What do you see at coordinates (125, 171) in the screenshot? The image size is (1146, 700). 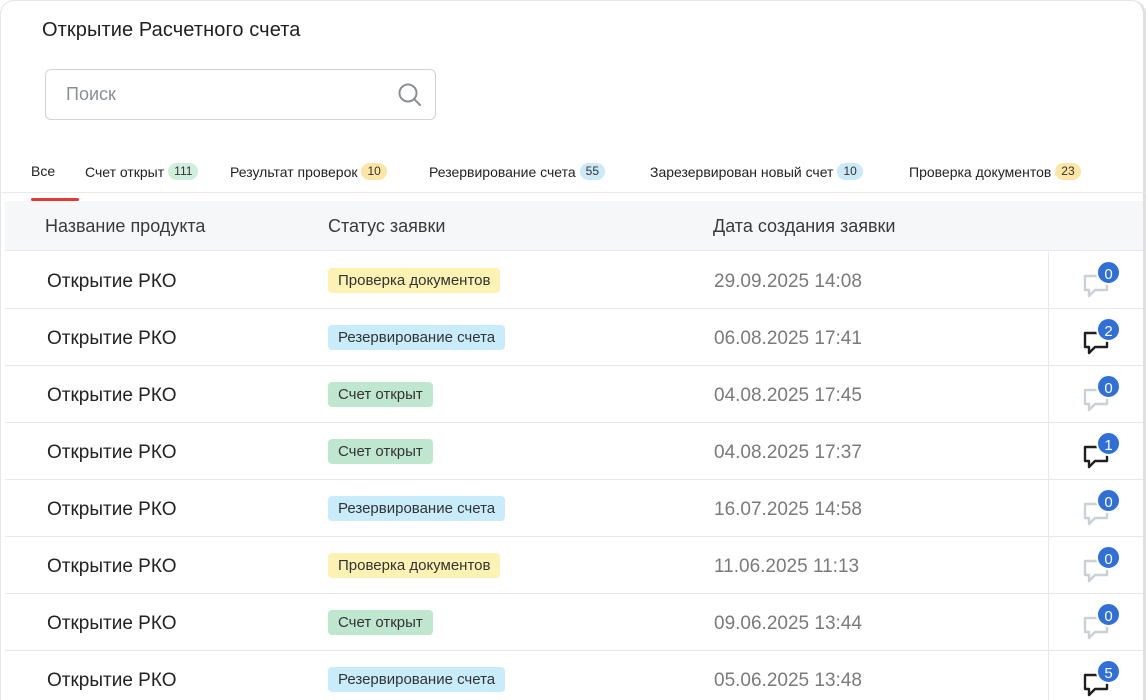 I see `tab-label: Счет открыт` at bounding box center [125, 171].